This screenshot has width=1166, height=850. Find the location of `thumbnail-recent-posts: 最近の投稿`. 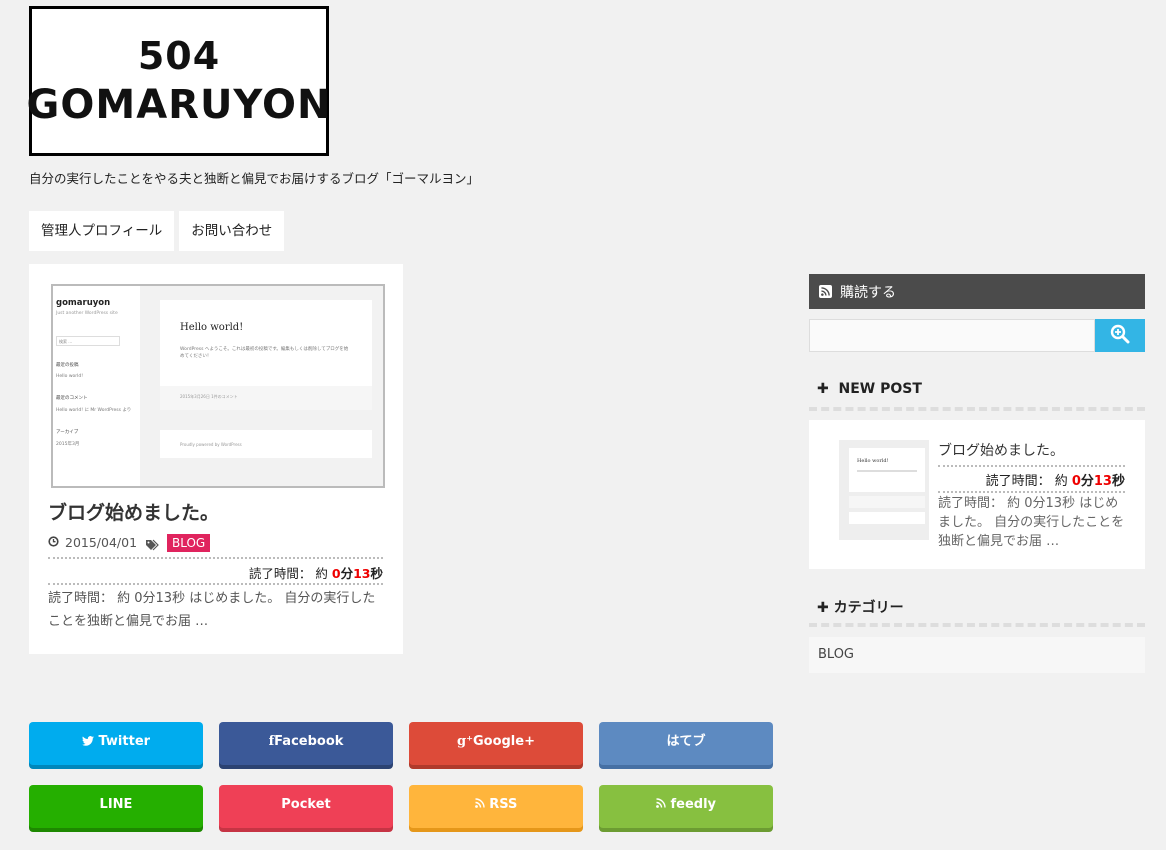

thumbnail-recent-posts: 最近の投稿 is located at coordinates (67, 365).